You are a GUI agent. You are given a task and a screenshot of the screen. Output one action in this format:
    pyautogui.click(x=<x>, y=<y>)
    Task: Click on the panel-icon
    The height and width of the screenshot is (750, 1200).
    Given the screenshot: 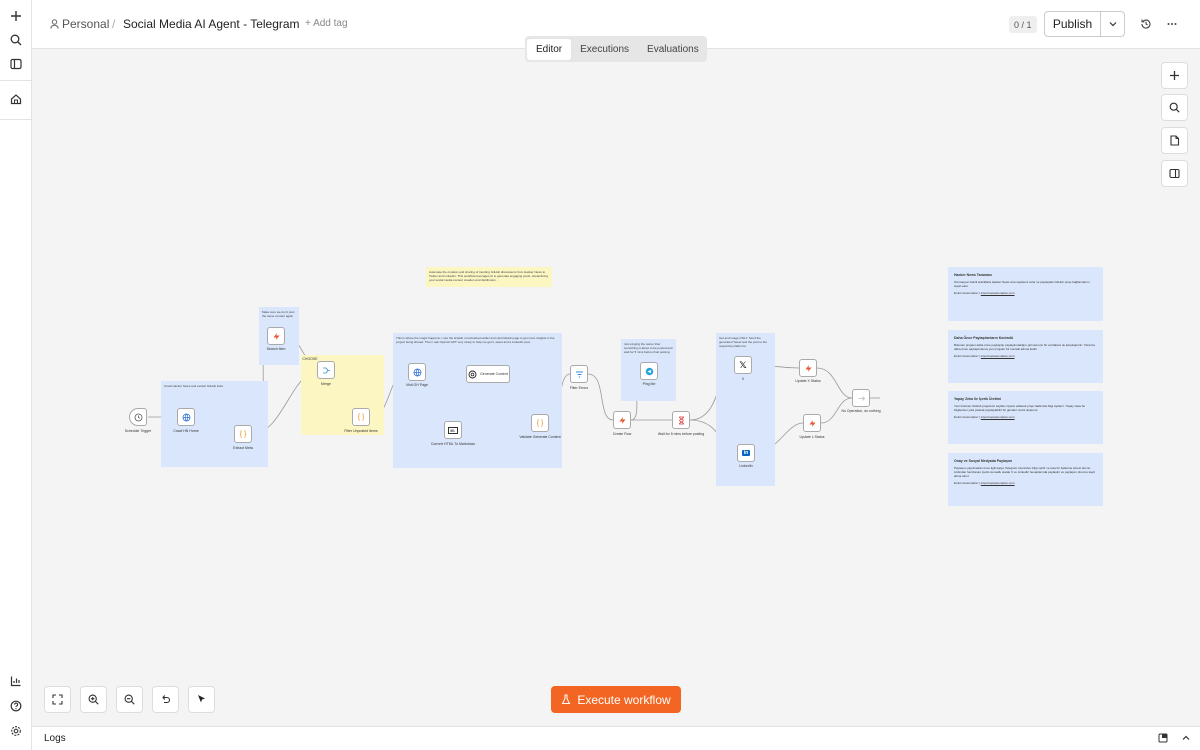 What is the action you would take?
    pyautogui.click(x=16, y=64)
    